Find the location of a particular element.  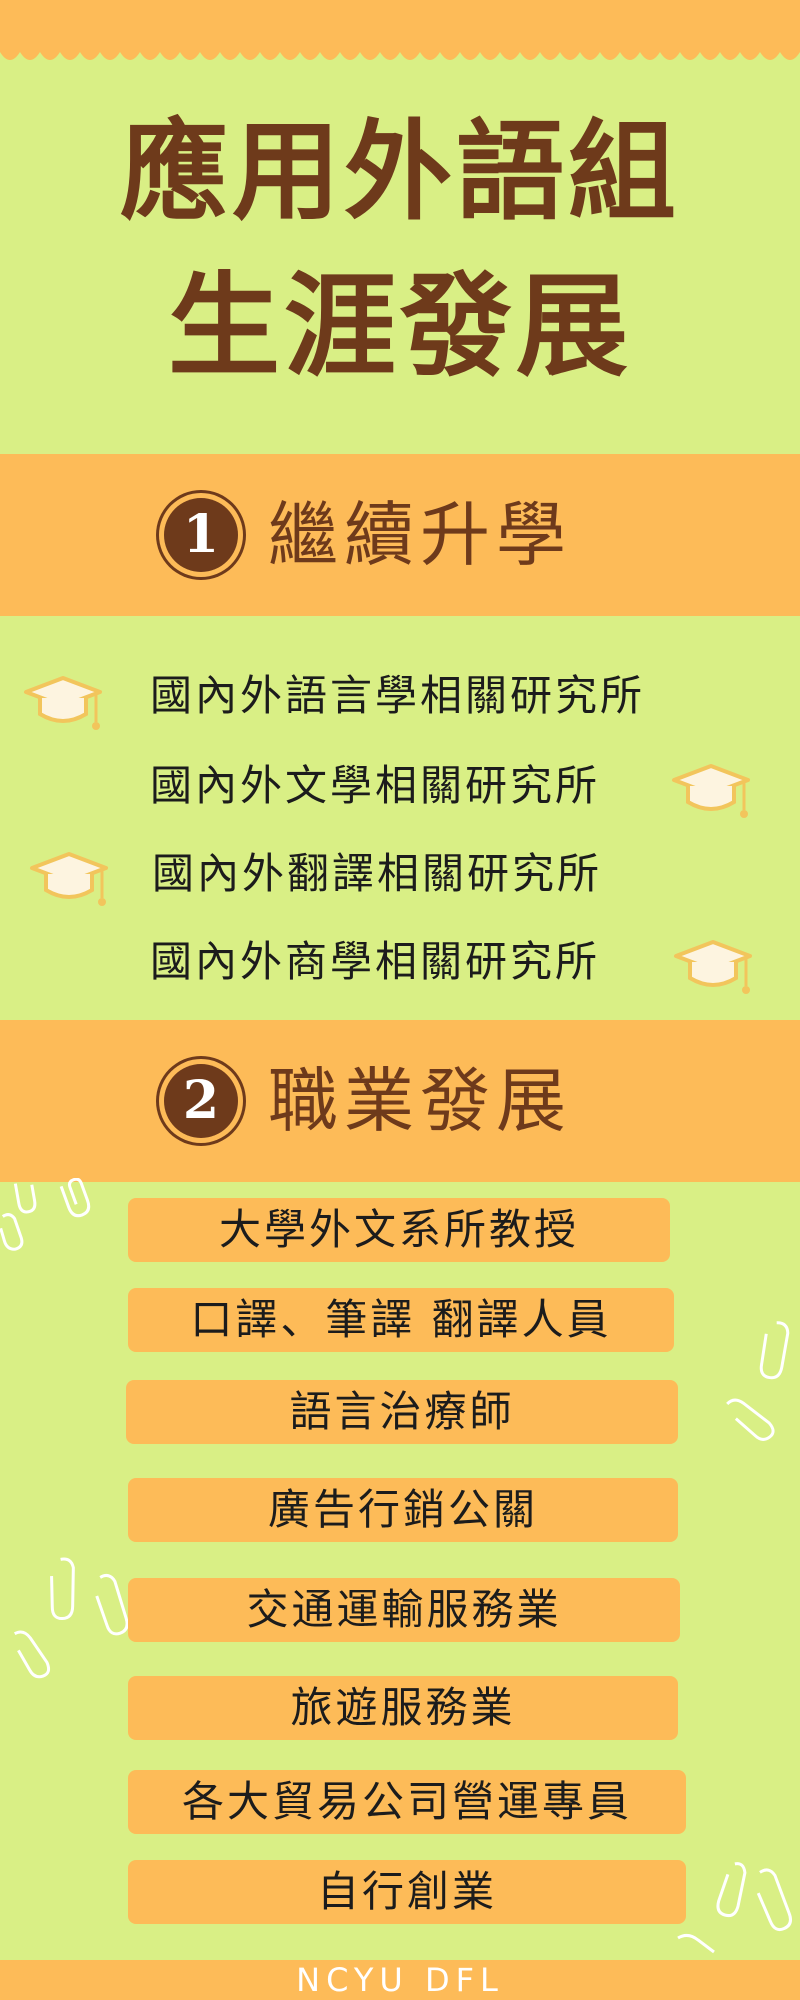

section2-number-badge: 2 is located at coordinates (201, 1101).